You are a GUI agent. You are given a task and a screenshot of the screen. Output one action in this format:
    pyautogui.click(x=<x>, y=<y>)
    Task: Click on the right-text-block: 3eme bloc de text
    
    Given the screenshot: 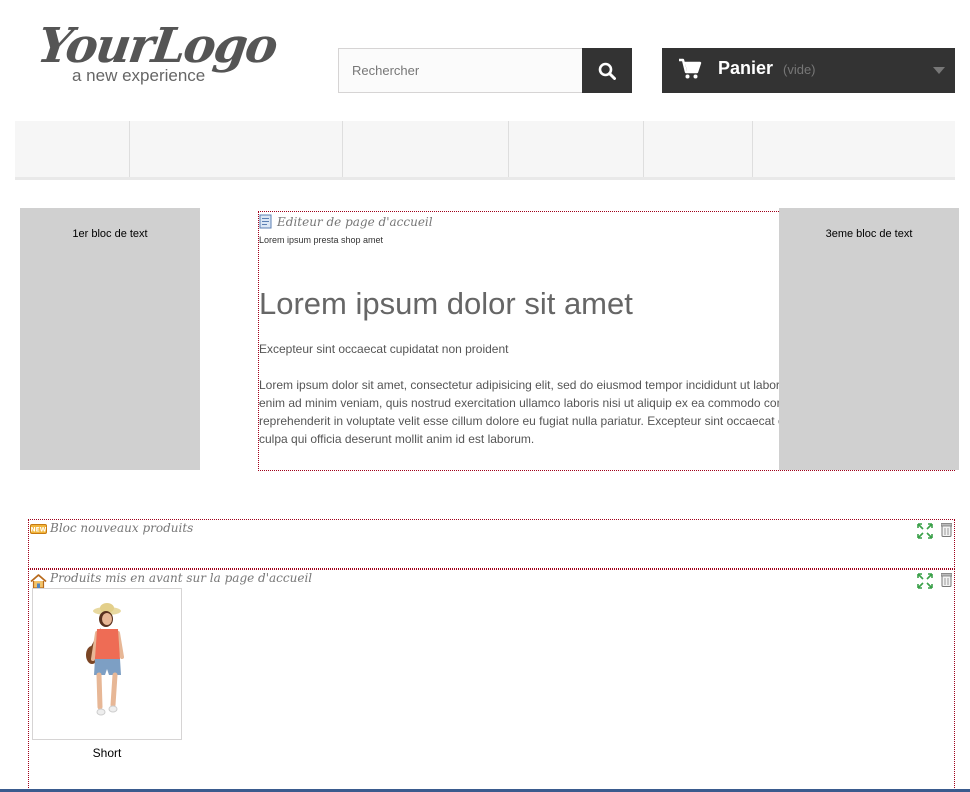 What is the action you would take?
    pyautogui.click(x=869, y=339)
    